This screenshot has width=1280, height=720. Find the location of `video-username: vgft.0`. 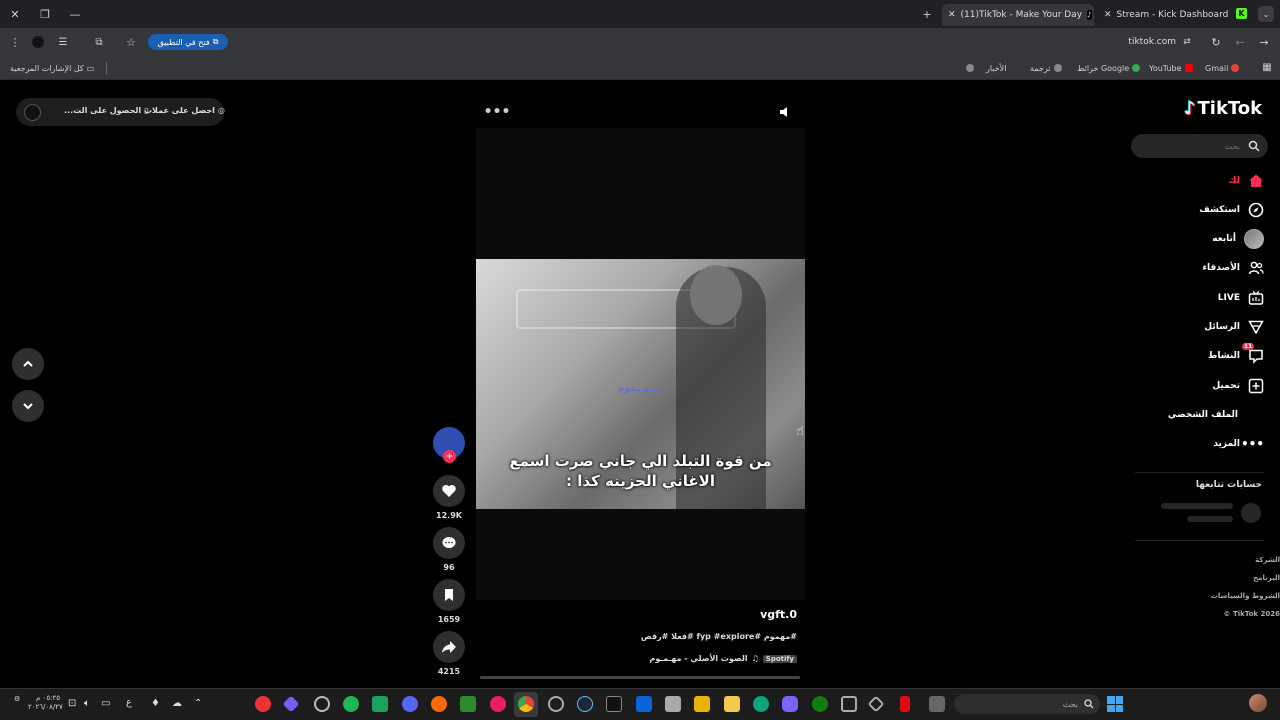

video-username: vgft.0 is located at coordinates (698, 614).